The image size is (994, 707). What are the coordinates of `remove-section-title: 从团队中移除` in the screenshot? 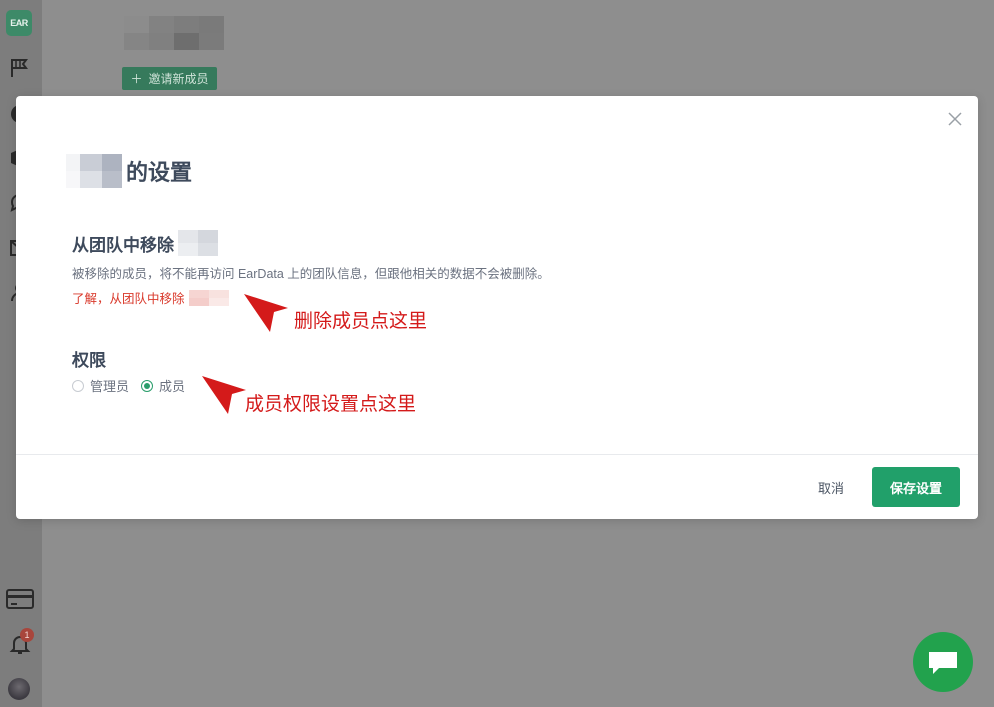 It's located at (145, 243).